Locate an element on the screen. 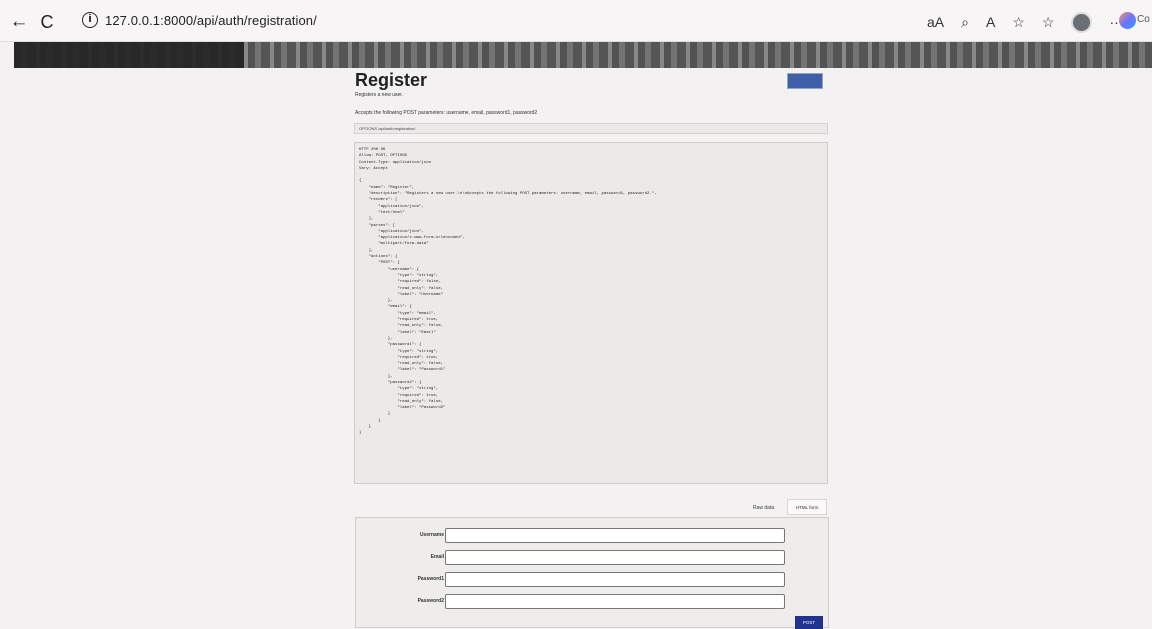 The width and height of the screenshot is (1152, 629). zoom-icon: ⌕ is located at coordinates (965, 22).